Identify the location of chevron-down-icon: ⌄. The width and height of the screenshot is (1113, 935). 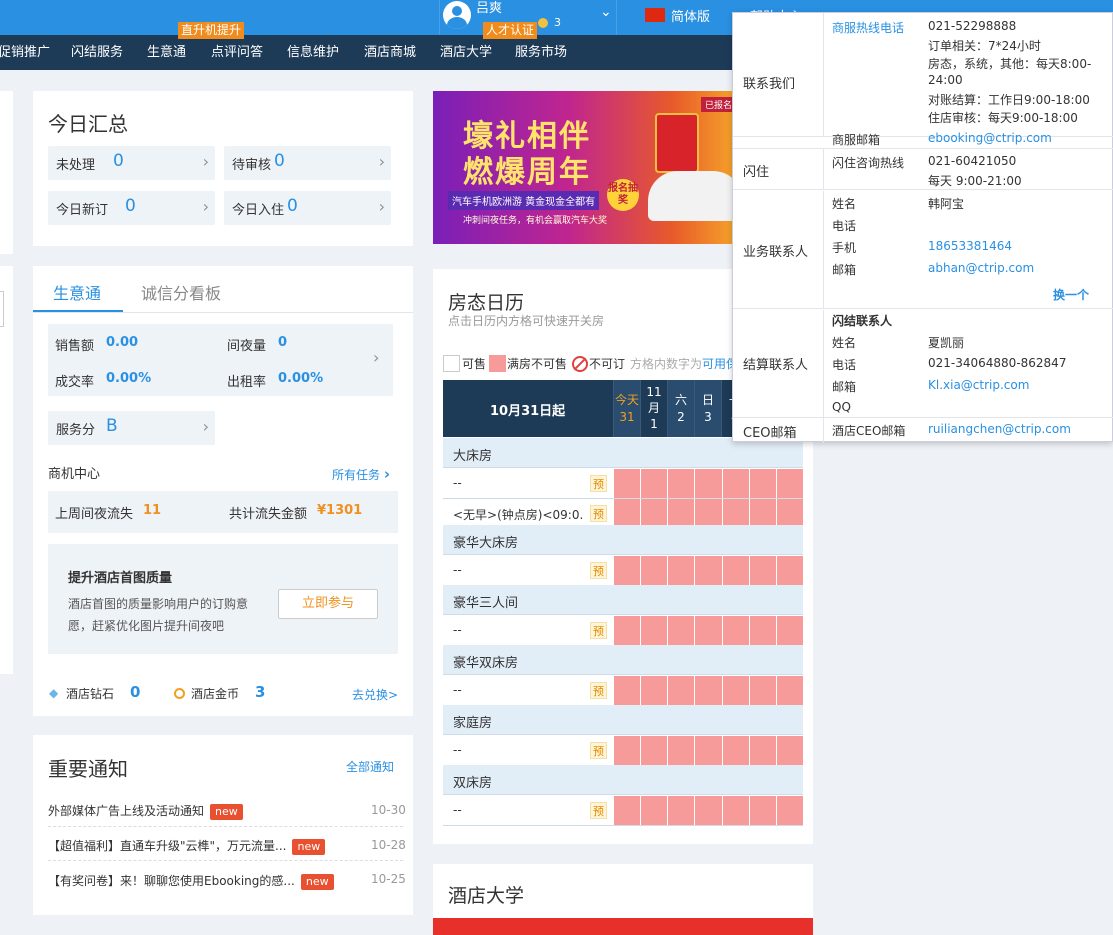
(606, 12).